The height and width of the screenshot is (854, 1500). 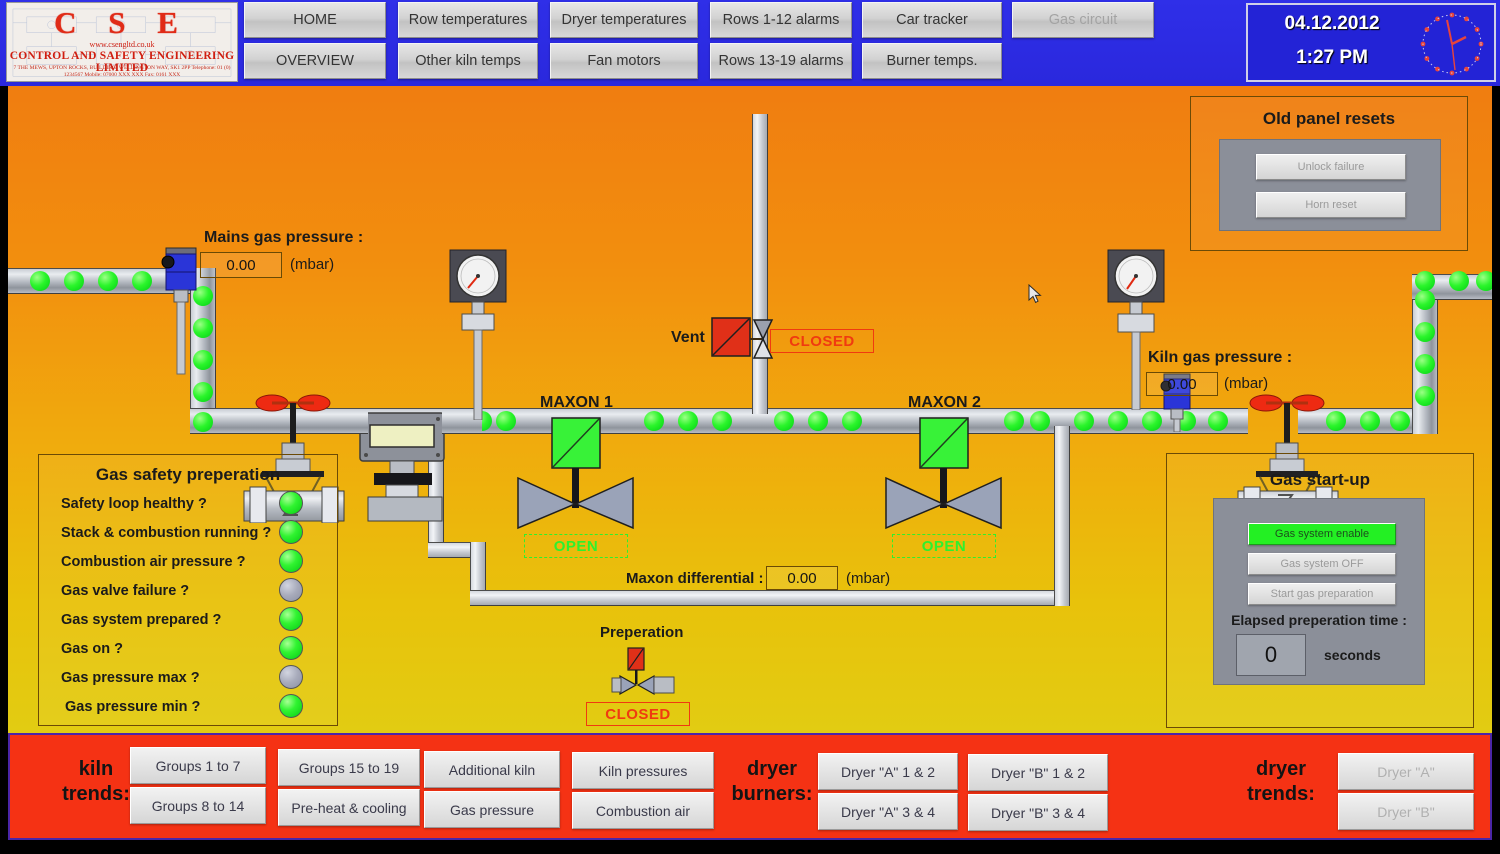 I want to click on maxon2-valve-icon, so click(x=944, y=475).